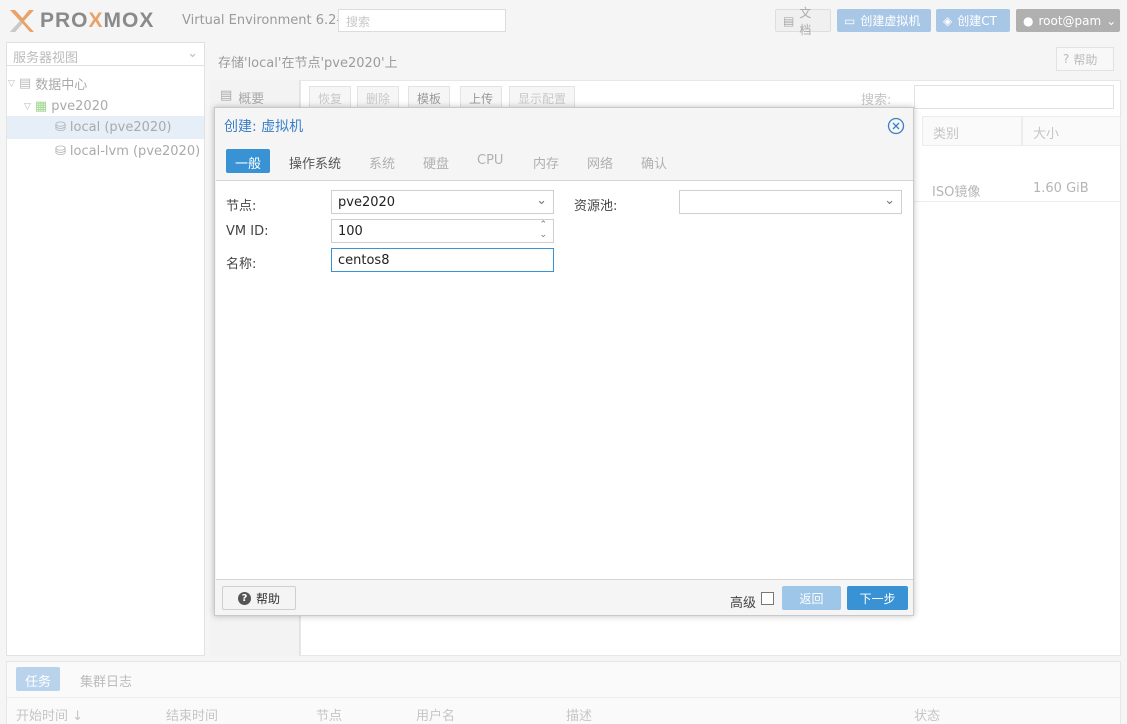  I want to click on create-vm-label: 创建虚拟机, so click(890, 21).